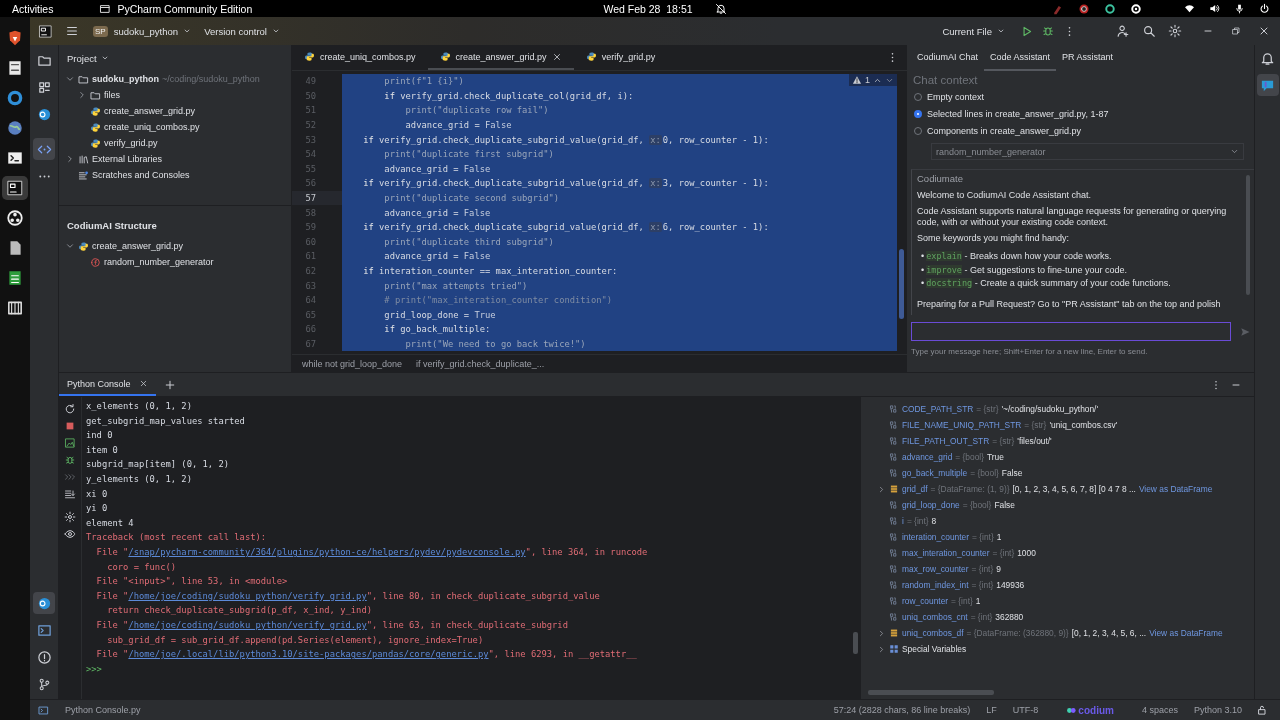 The width and height of the screenshot is (1280, 720). What do you see at coordinates (360, 57) in the screenshot?
I see `editor-tab: create_uniq_combos.py` at bounding box center [360, 57].